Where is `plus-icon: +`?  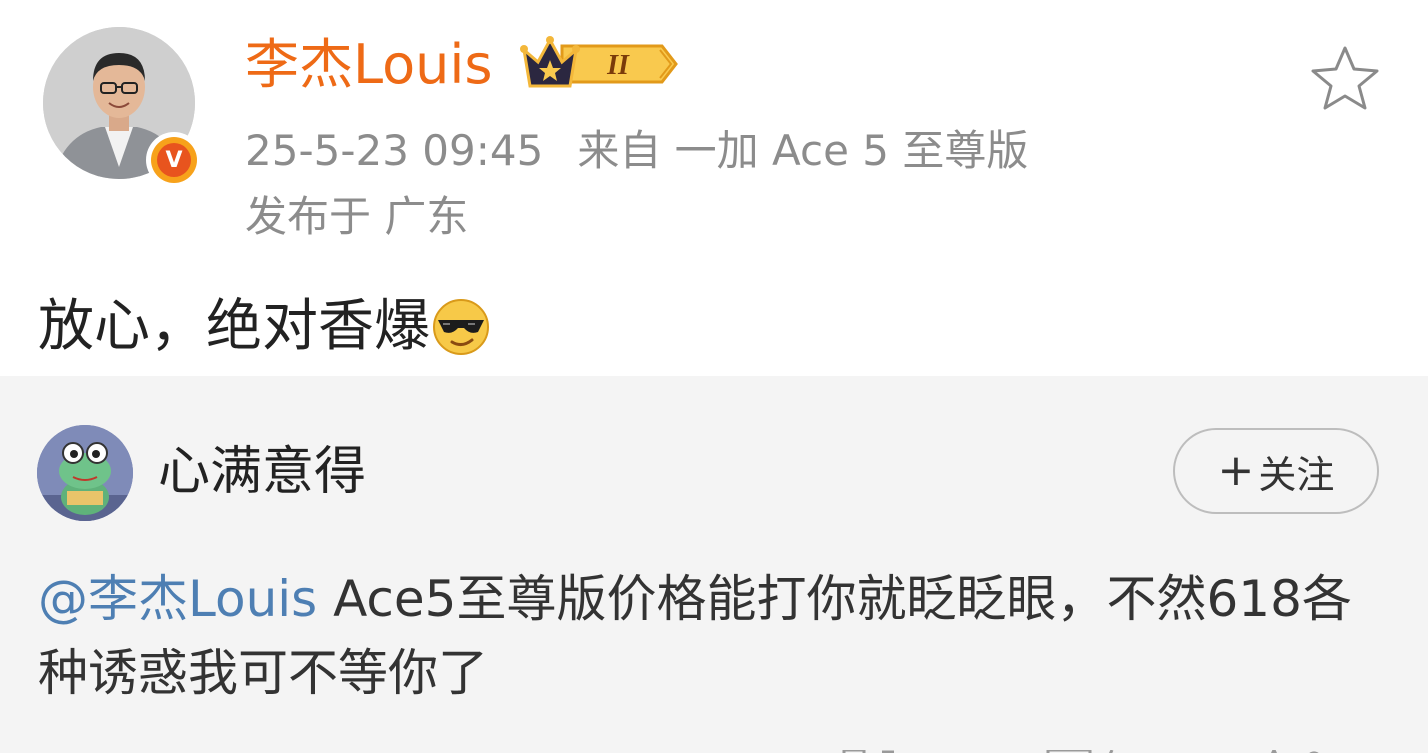 plus-icon: + is located at coordinates (1236, 470).